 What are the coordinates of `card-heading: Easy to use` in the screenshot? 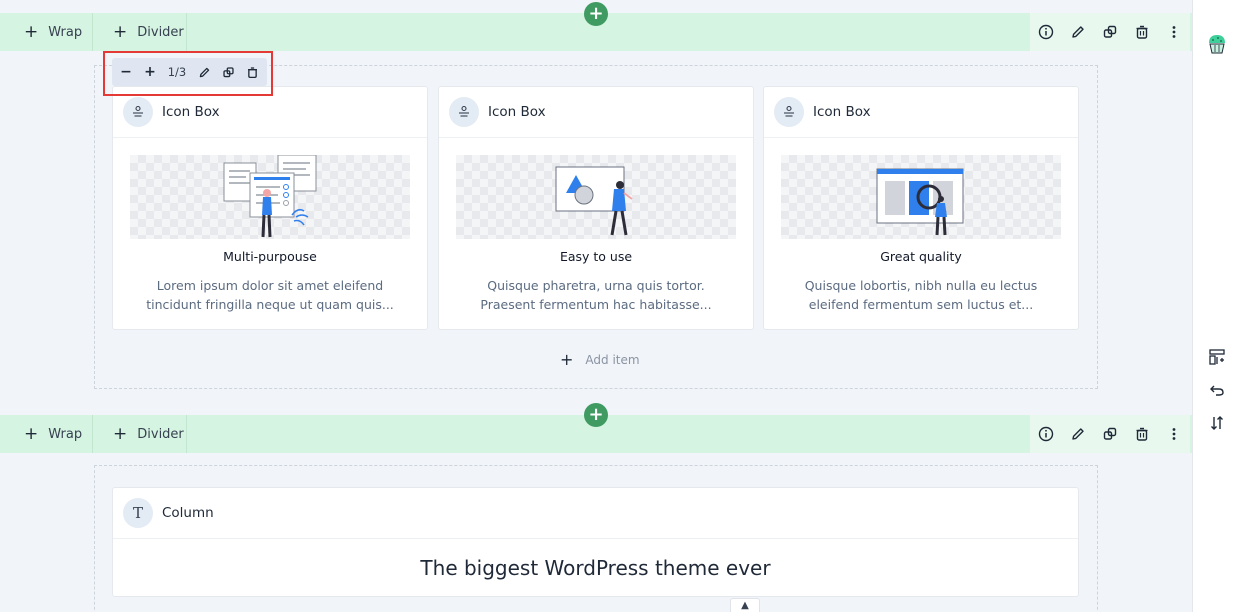 It's located at (596, 256).